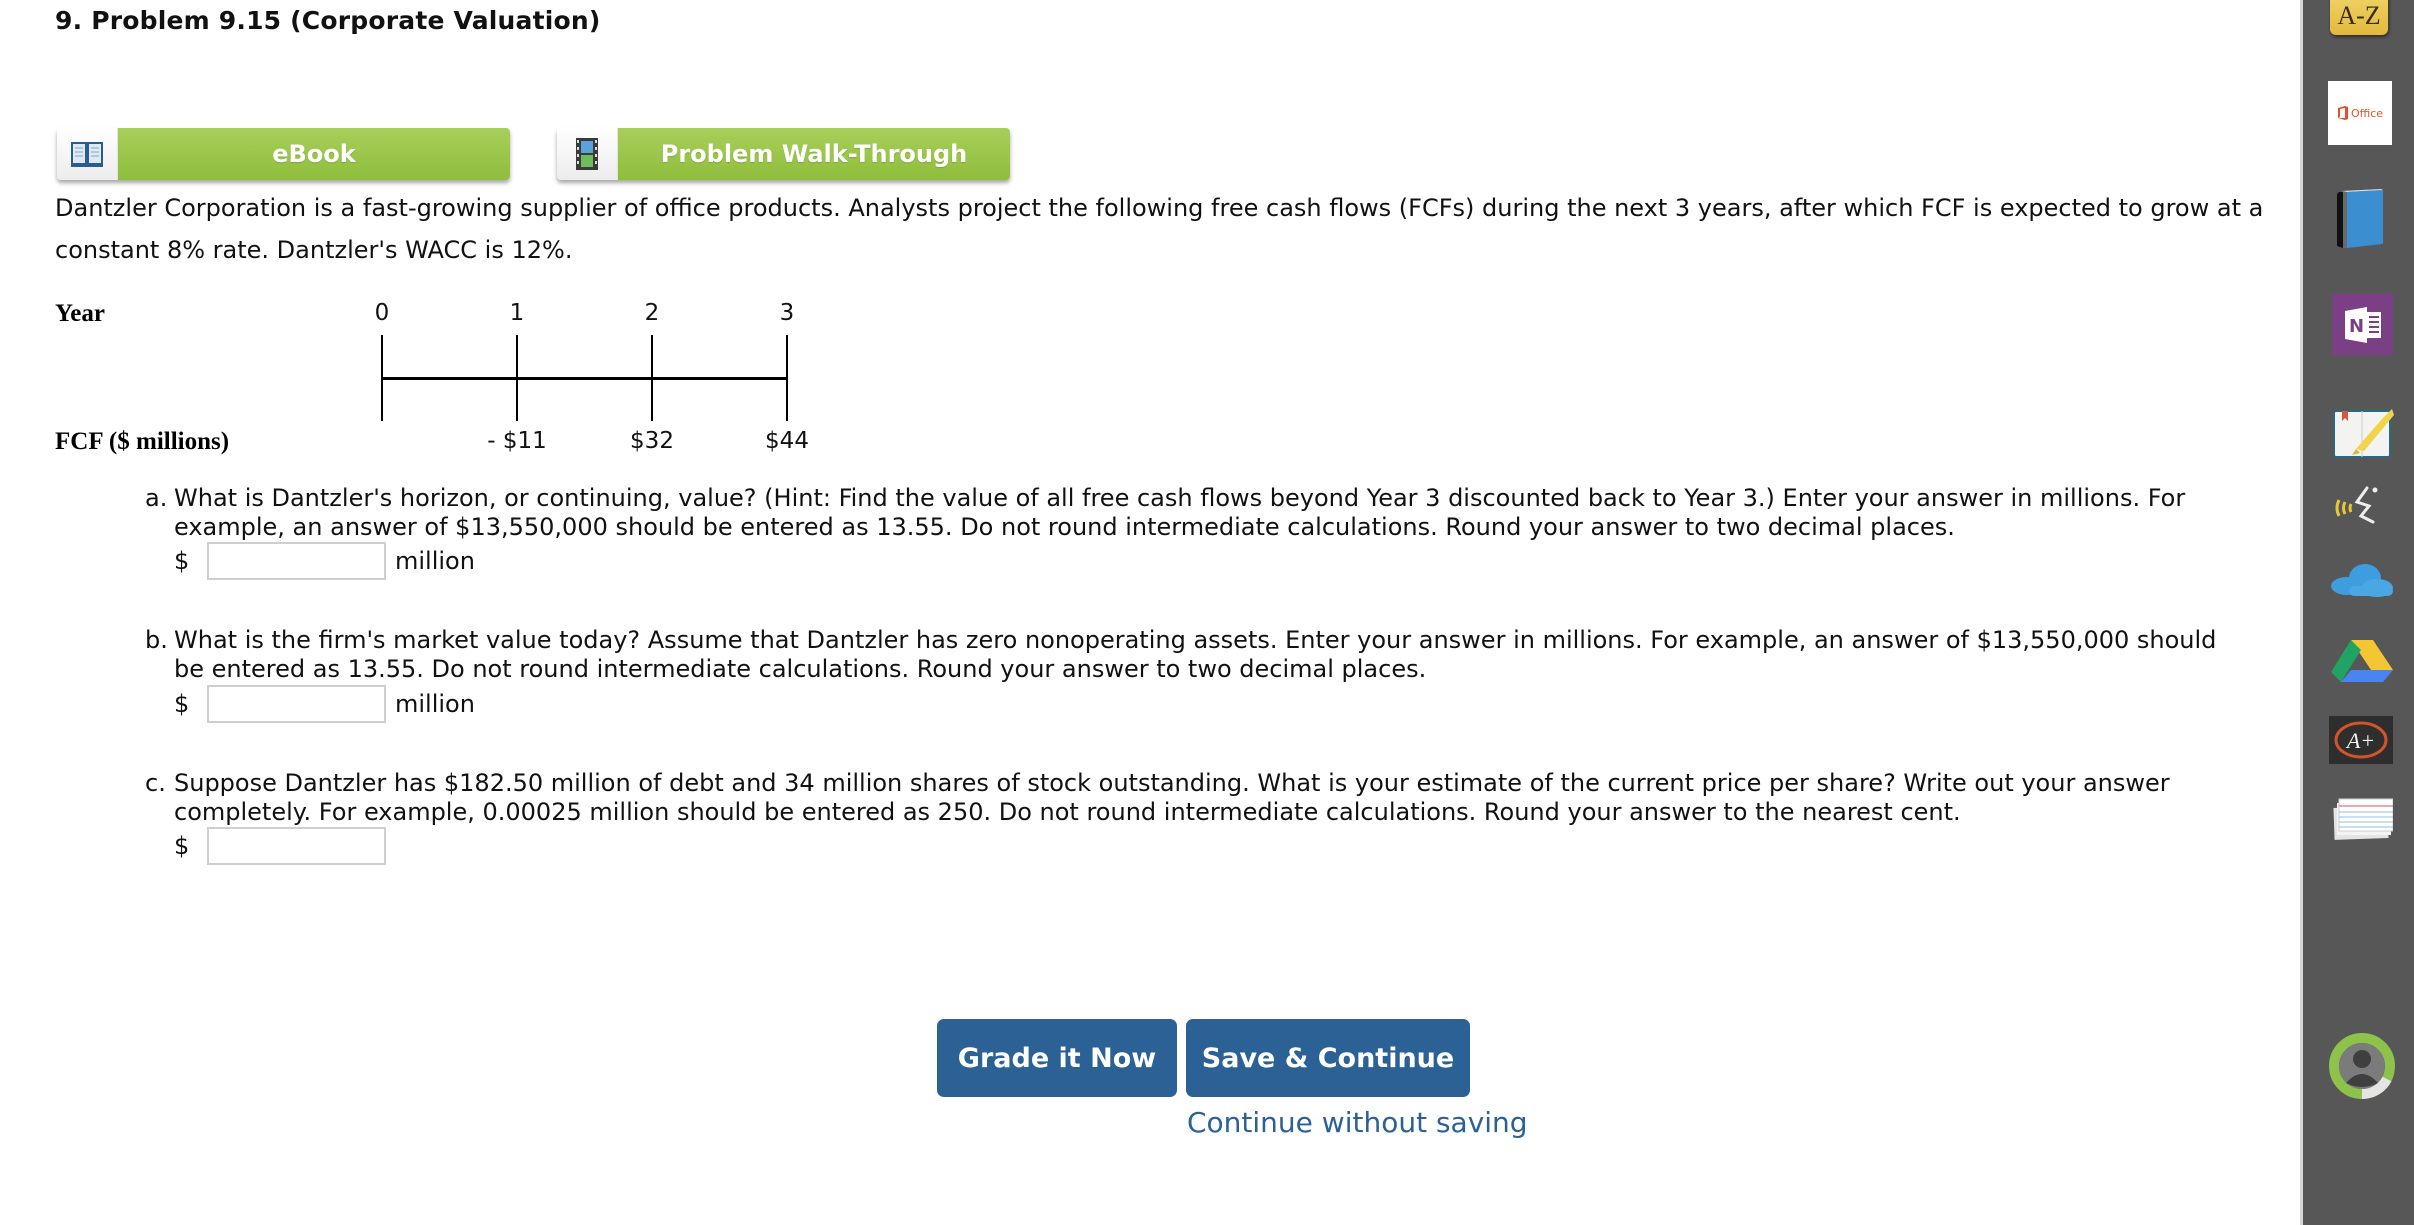 The image size is (2414, 1225). I want to click on open-book-icon, so click(87, 154).